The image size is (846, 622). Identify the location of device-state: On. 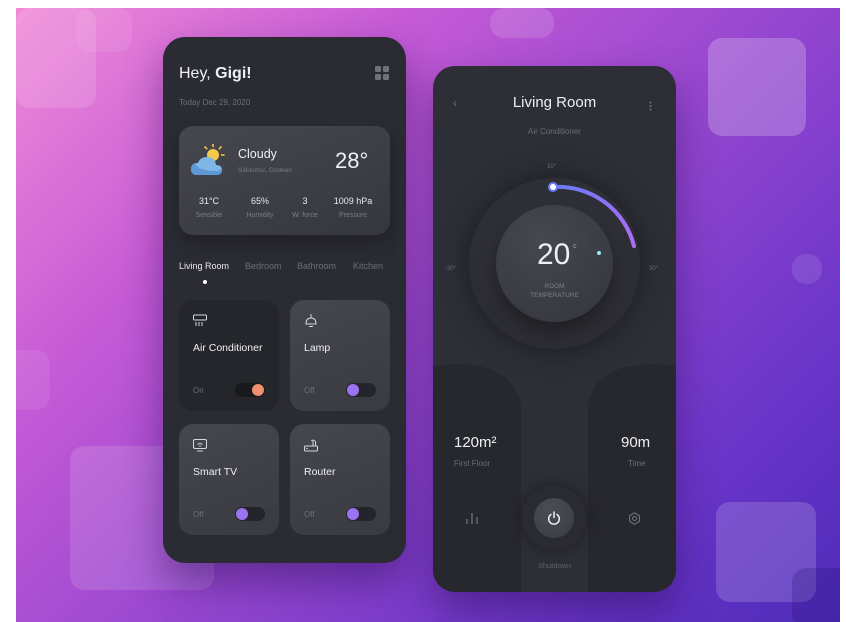
(198, 390).